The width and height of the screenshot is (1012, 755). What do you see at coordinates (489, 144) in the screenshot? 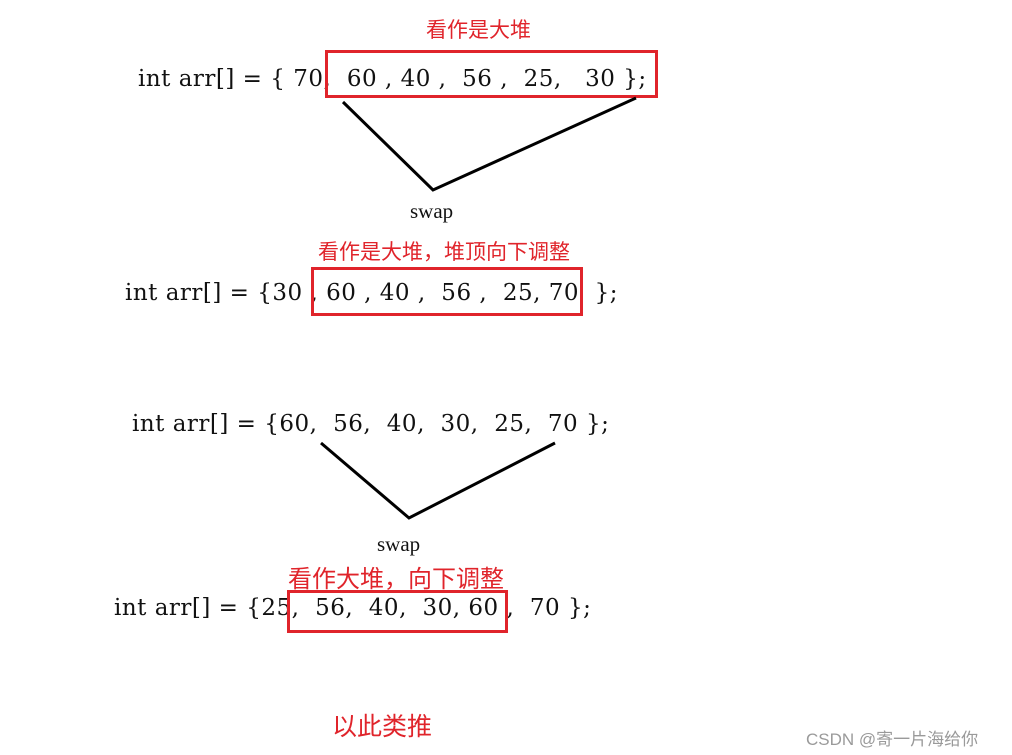
I see `step1-swap-connector` at bounding box center [489, 144].